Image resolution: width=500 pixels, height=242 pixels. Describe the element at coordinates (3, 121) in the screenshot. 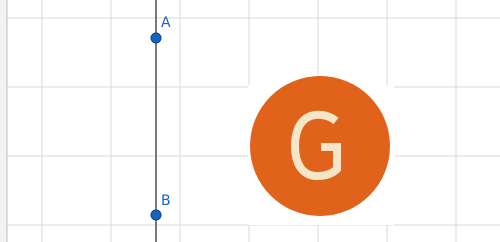

I see `left-panel-border` at that location.